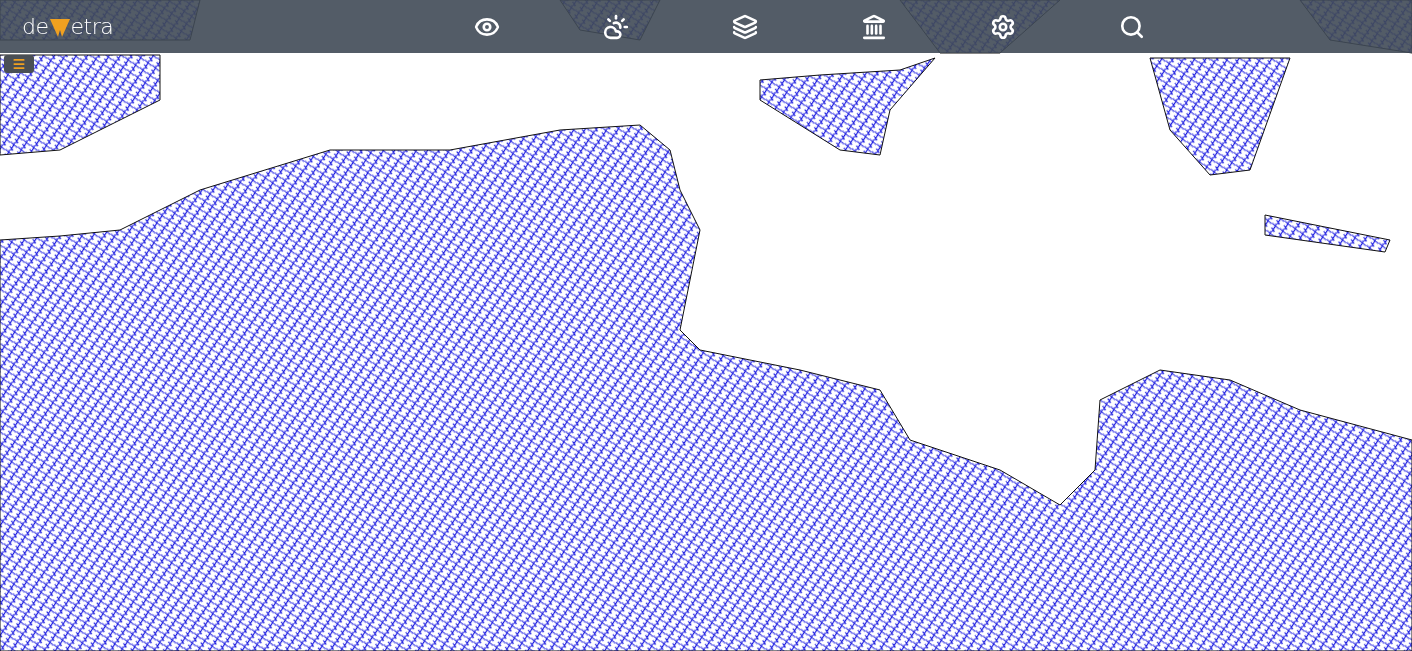 Image resolution: width=1412 pixels, height=651 pixels. Describe the element at coordinates (616, 26) in the screenshot. I see `cloud-sun-icon` at that location.